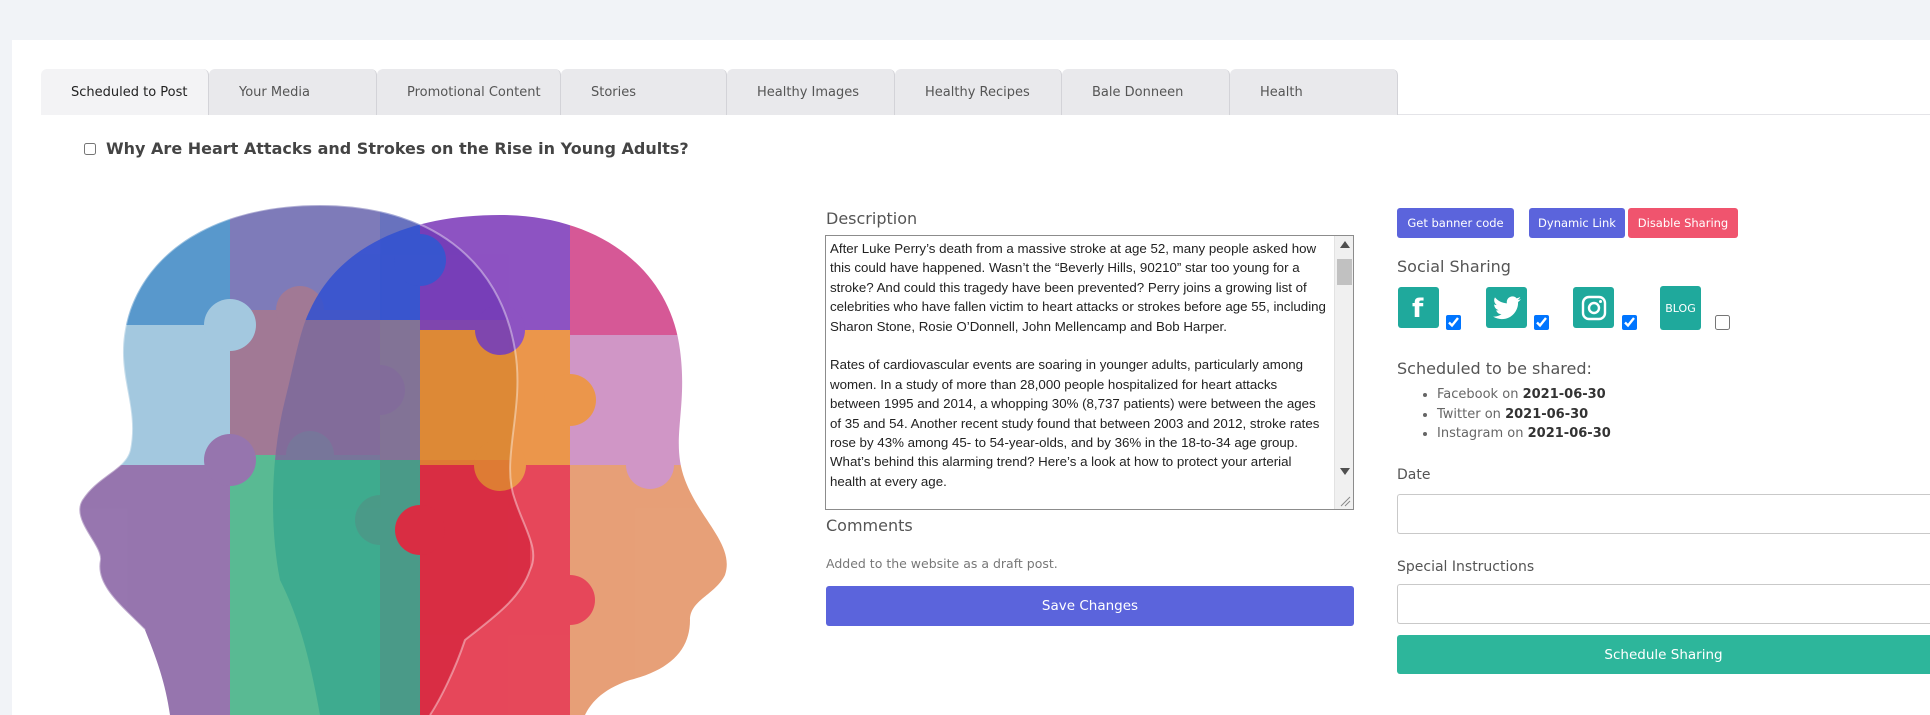  Describe the element at coordinates (1345, 501) in the screenshot. I see `resize-grip-icon` at that location.